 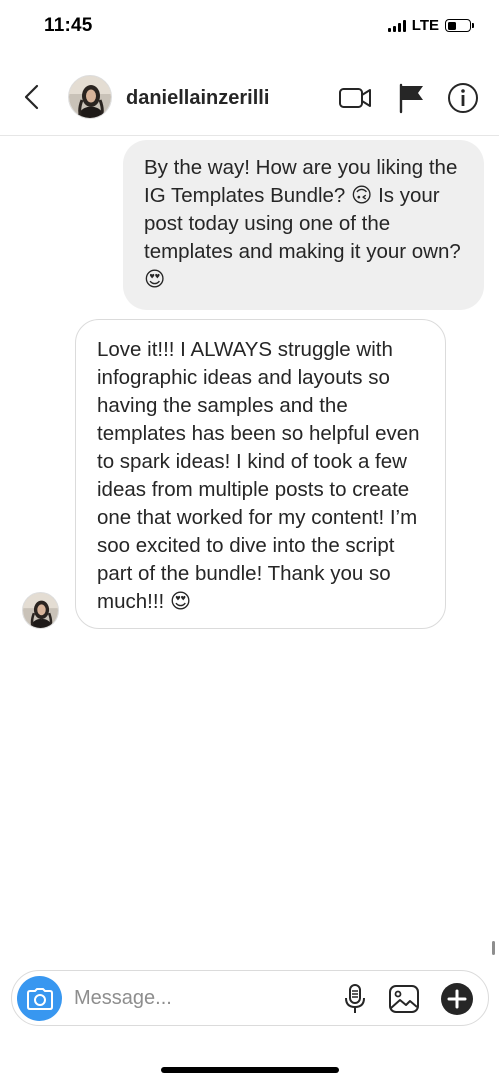 I want to click on info-icon, so click(x=463, y=98).